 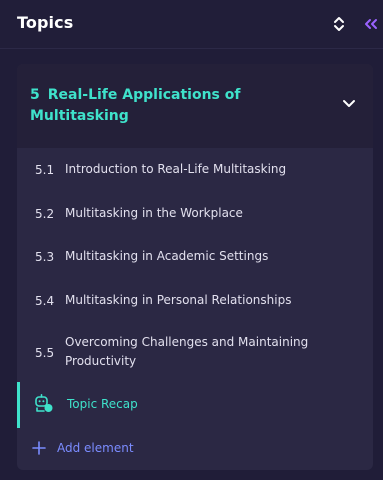 I want to click on topic-number: 5.1, so click(x=45, y=170).